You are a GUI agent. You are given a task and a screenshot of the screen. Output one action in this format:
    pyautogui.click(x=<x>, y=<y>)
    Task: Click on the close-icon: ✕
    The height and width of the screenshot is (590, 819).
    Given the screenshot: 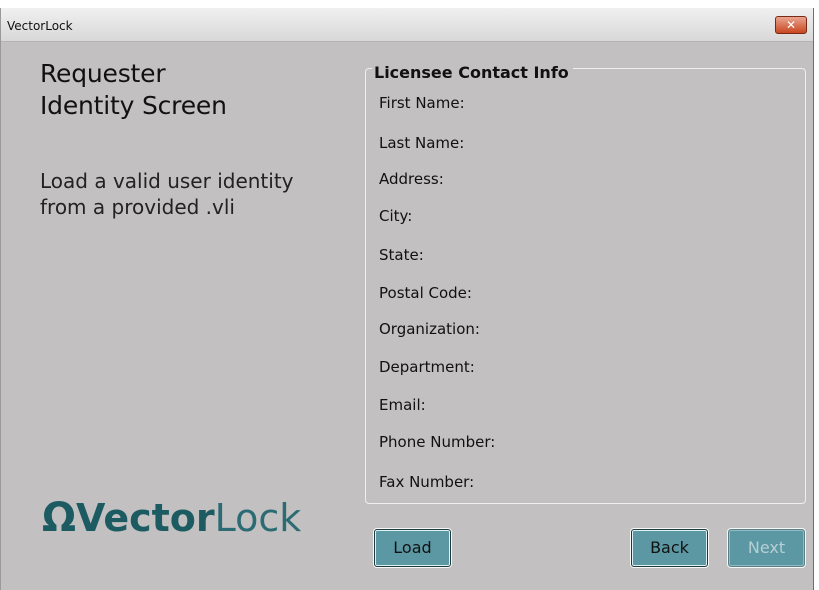 What is the action you would take?
    pyautogui.click(x=791, y=25)
    